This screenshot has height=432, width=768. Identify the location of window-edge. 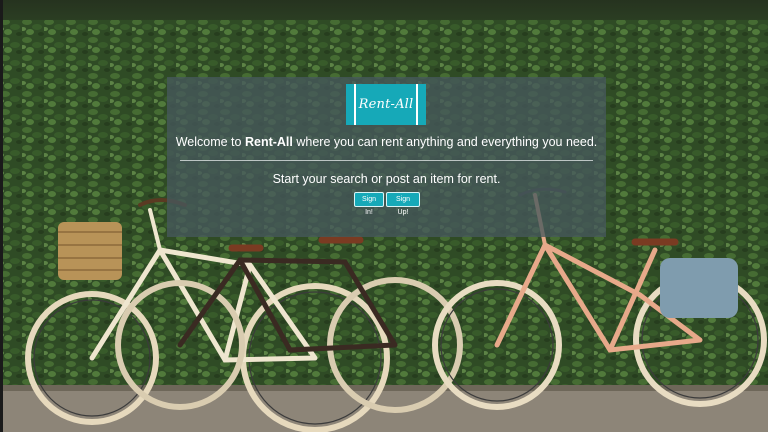
(1, 216).